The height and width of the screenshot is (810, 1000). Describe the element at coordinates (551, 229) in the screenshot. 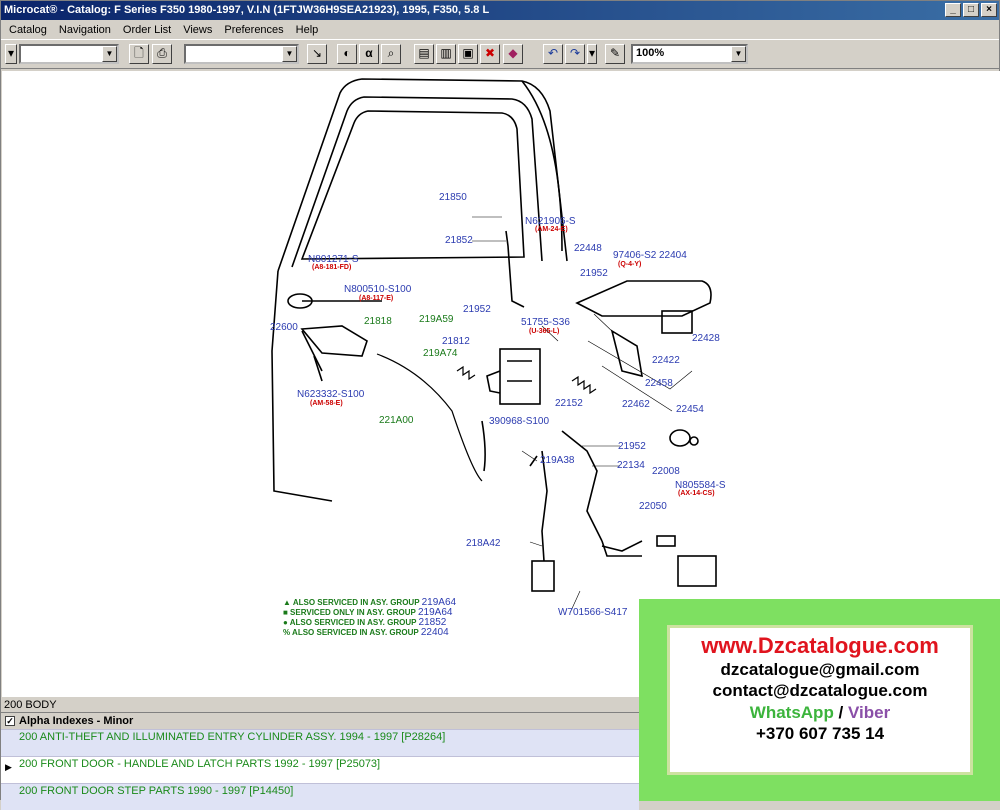

I see `ref-code: (AM-24-E)` at that location.